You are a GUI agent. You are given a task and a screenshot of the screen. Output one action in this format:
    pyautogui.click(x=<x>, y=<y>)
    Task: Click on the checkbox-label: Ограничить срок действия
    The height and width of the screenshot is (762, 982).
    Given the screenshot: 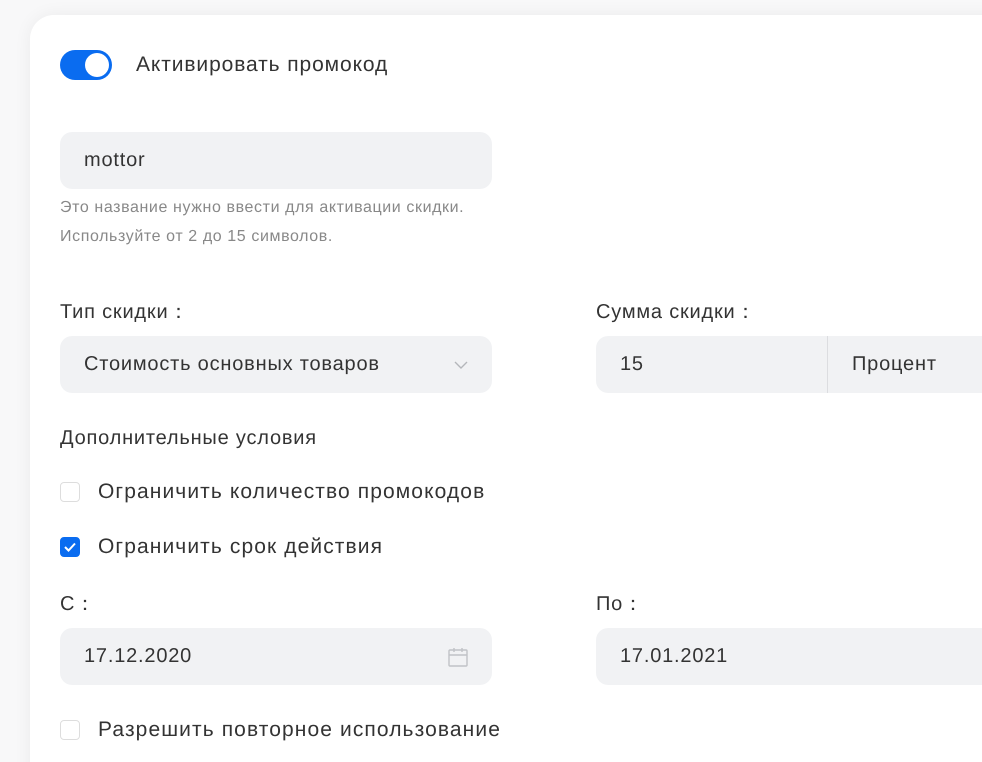 What is the action you would take?
    pyautogui.click(x=241, y=547)
    